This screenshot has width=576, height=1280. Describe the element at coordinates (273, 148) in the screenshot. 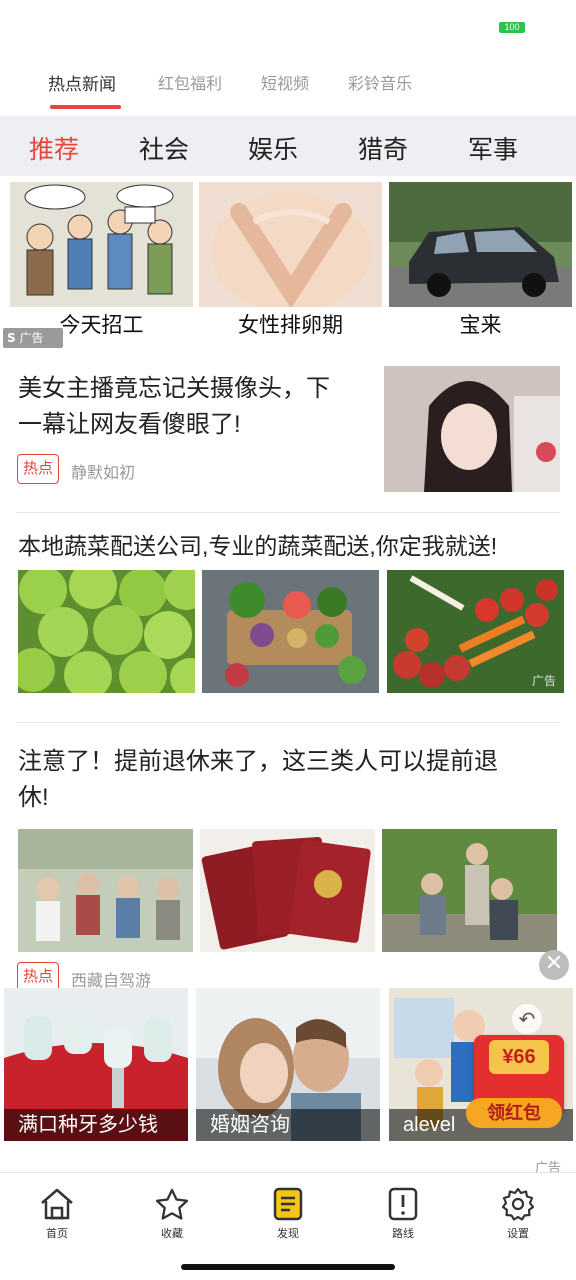

I see `category-entertainment: 娱乐` at that location.